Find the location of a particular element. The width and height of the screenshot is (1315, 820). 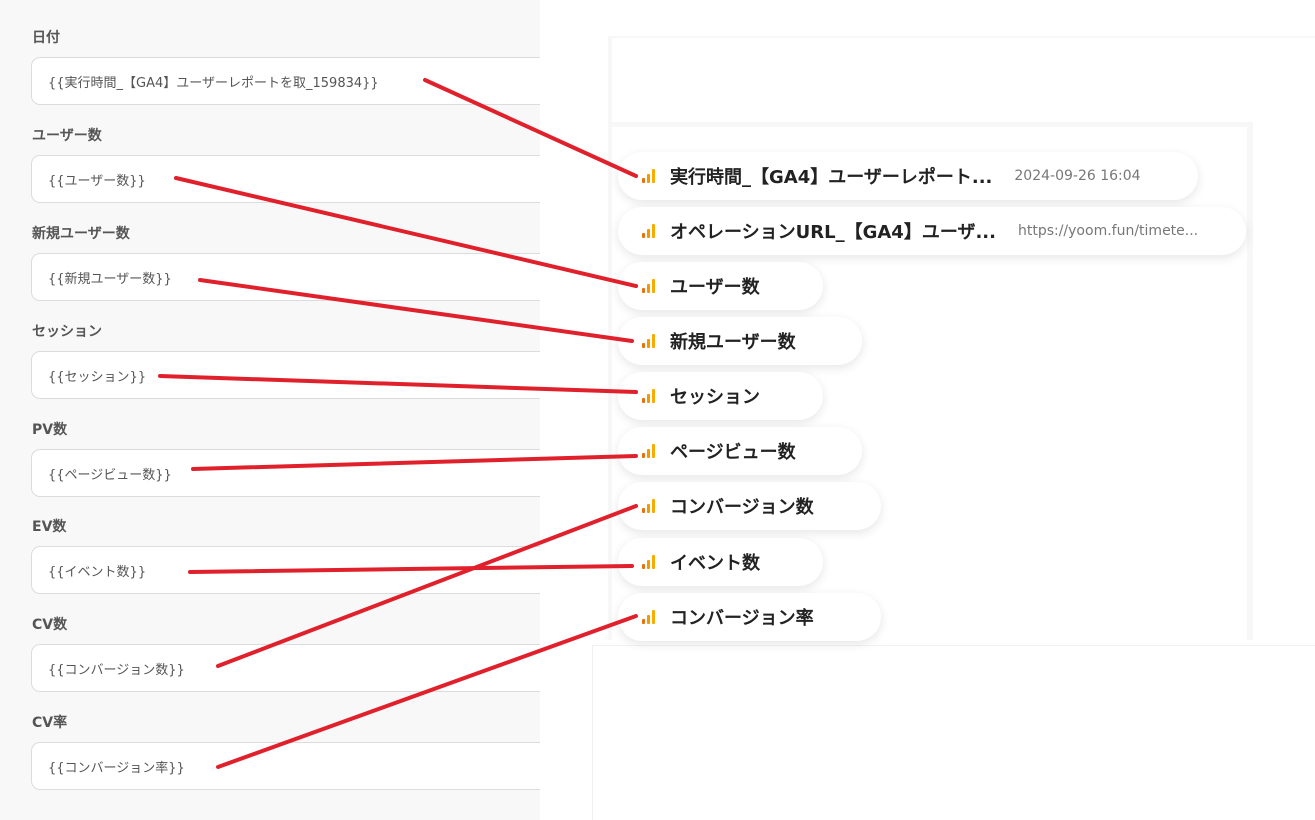

conversions-field: {{コンバージョン数}} is located at coordinates (296, 668).